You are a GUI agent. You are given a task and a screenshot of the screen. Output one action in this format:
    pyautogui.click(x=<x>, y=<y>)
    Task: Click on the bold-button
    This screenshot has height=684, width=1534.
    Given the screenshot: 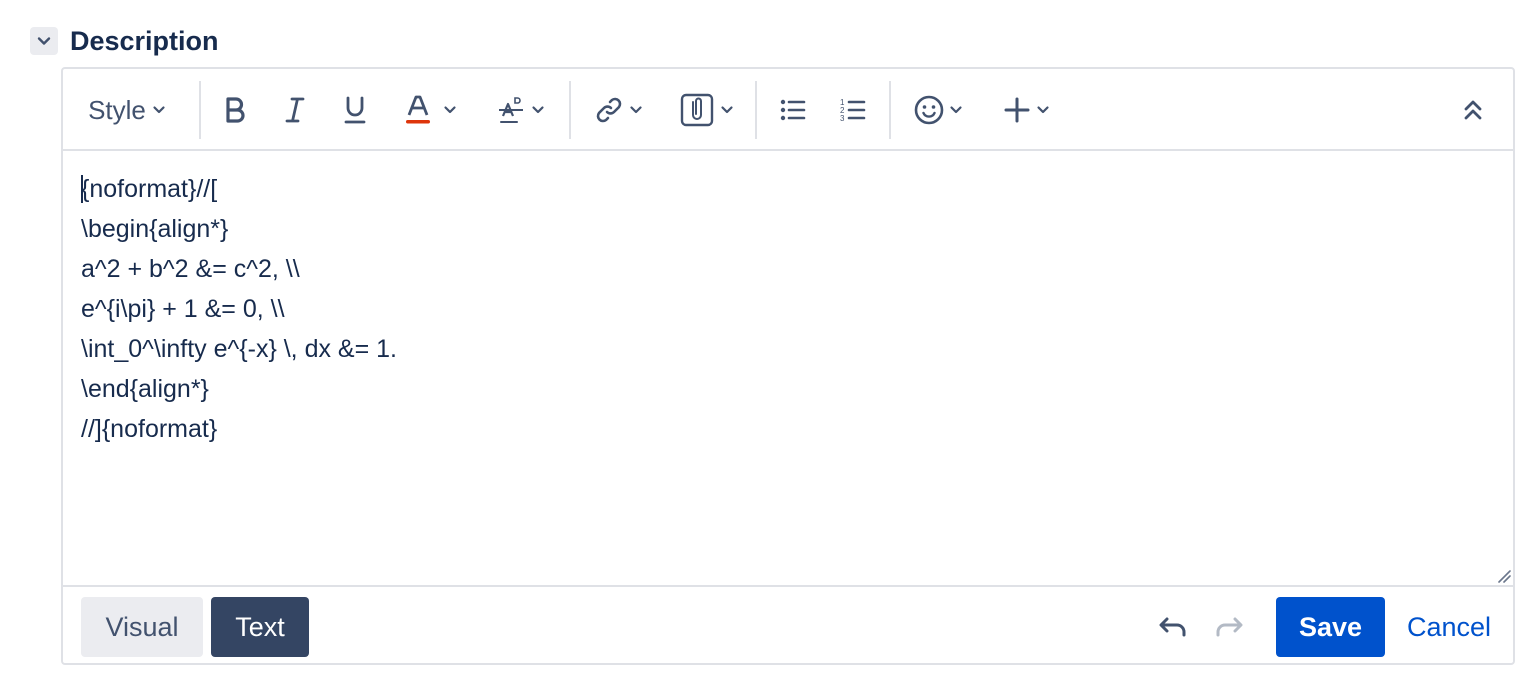 What is the action you would take?
    pyautogui.click(x=235, y=110)
    